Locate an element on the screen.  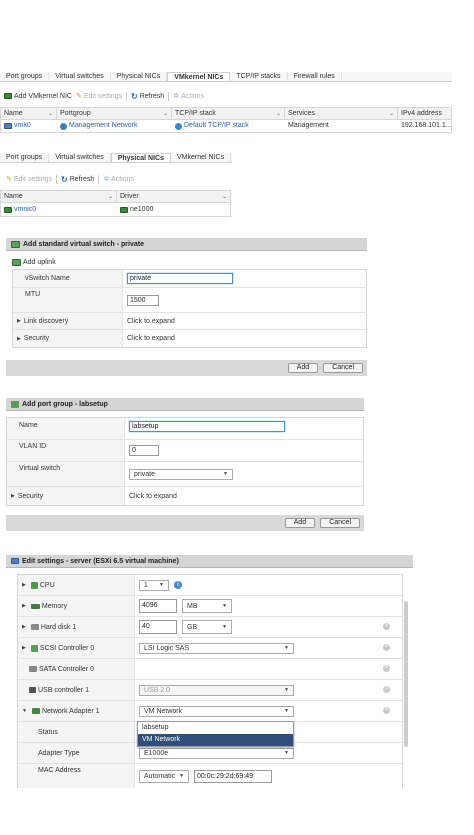
form-row-vswitch: Virtual switch private ▼ is located at coordinates (185, 474).